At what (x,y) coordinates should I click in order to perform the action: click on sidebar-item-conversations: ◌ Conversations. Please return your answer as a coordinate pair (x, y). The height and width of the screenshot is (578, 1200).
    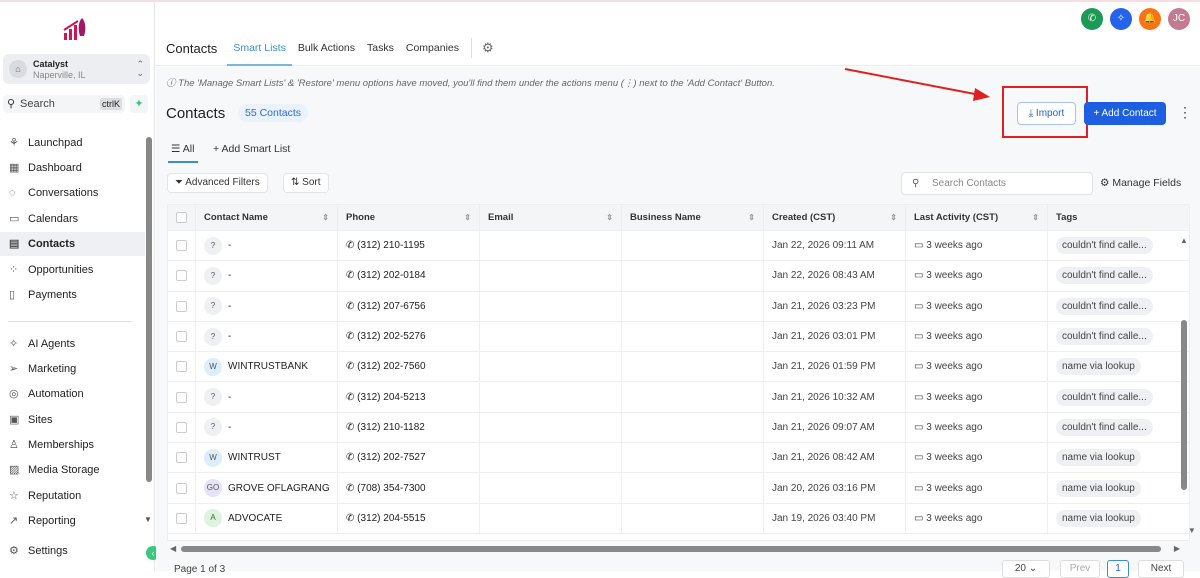
    Looking at the image, I should click on (72, 193).